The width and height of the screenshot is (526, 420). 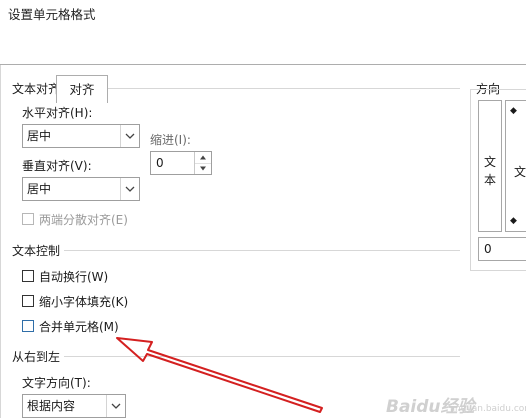 I want to click on tab-alignment: 对齐, so click(x=82, y=89).